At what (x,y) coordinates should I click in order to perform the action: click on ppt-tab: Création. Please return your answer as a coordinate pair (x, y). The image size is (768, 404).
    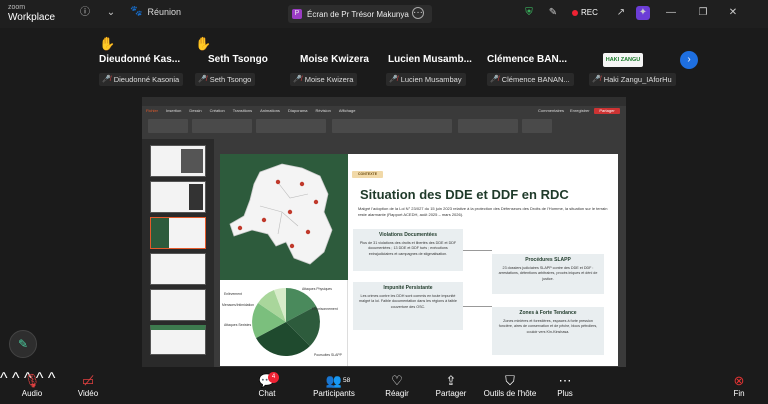
    Looking at the image, I should click on (217, 110).